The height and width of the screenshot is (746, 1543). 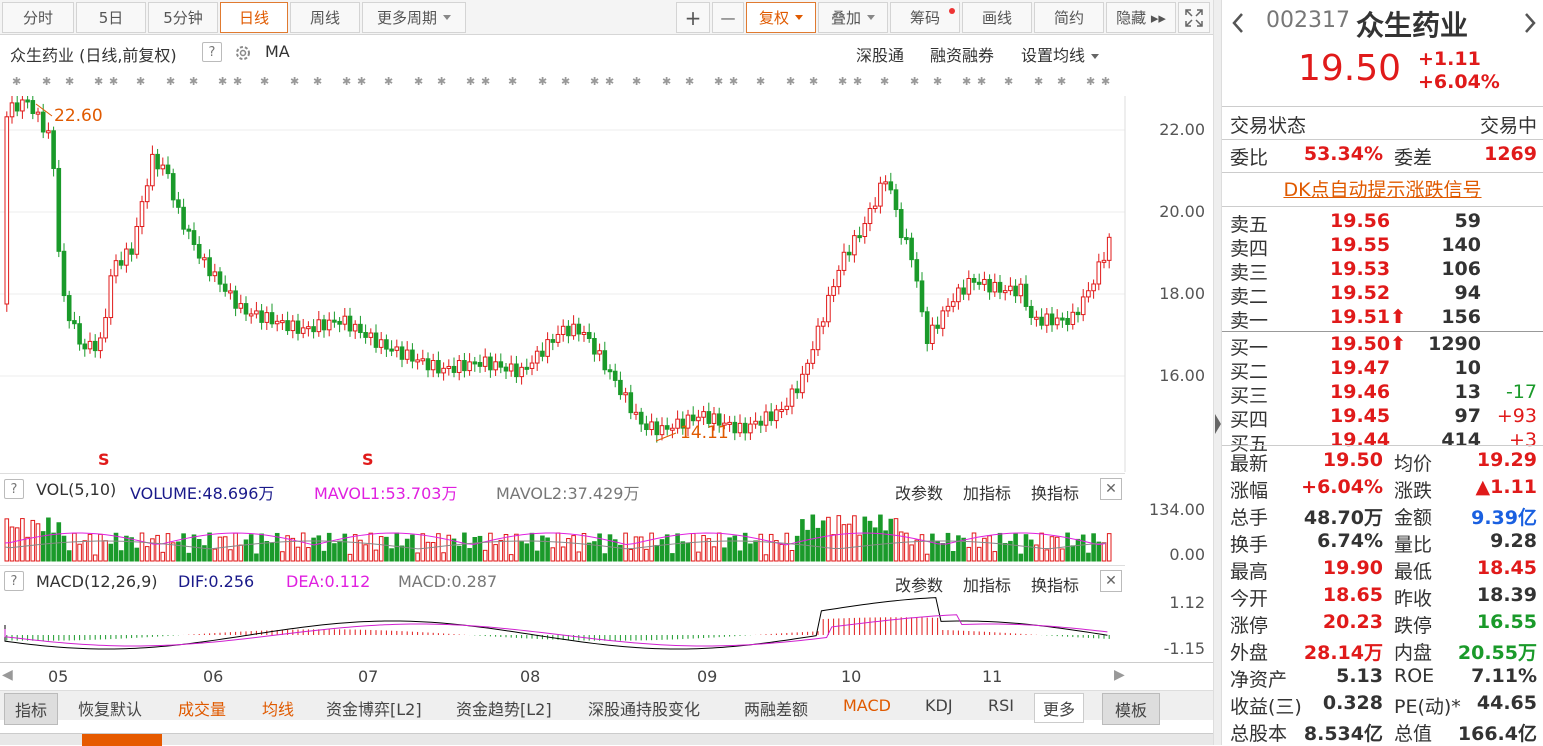 What do you see at coordinates (1382, 418) in the screenshot?
I see `buy-level-row: 买四 19.45 97 +93` at bounding box center [1382, 418].